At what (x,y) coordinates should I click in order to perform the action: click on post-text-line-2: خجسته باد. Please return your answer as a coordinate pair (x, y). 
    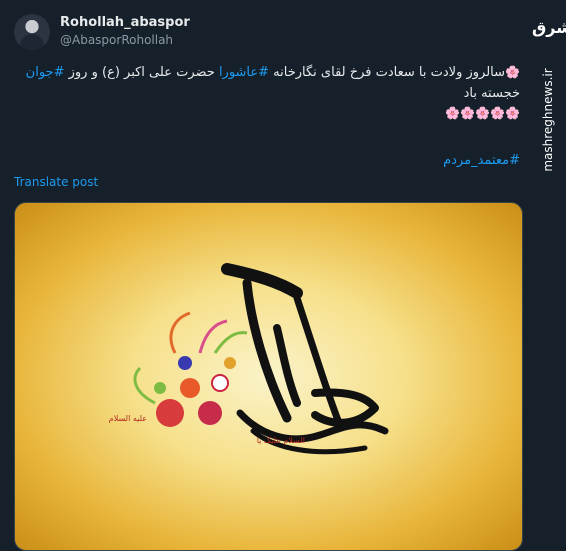
    Looking at the image, I should click on (491, 93).